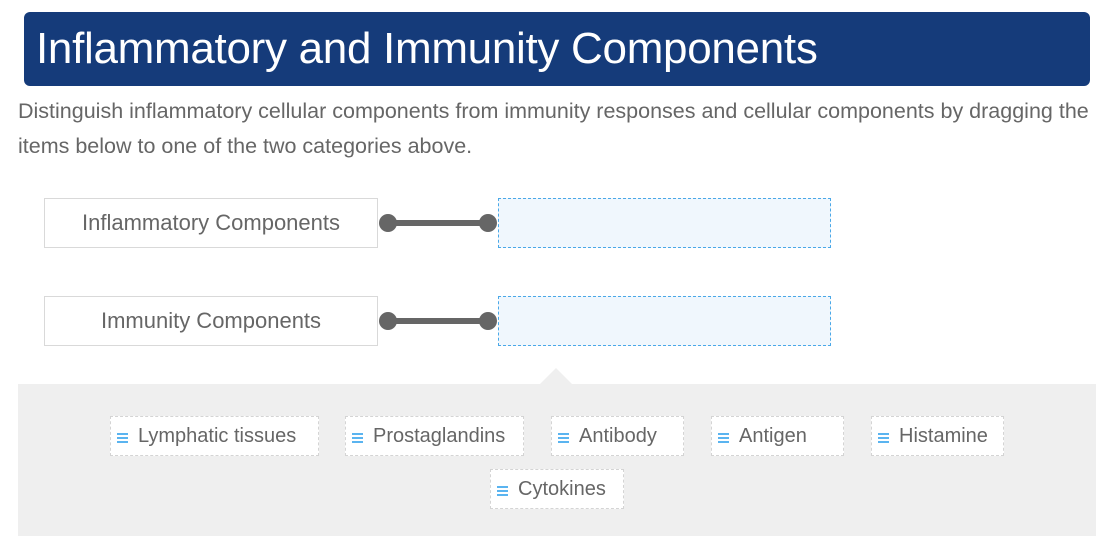 This screenshot has width=1120, height=536. I want to click on title-bar: Inflammatory and Immunity Components, so click(557, 49).